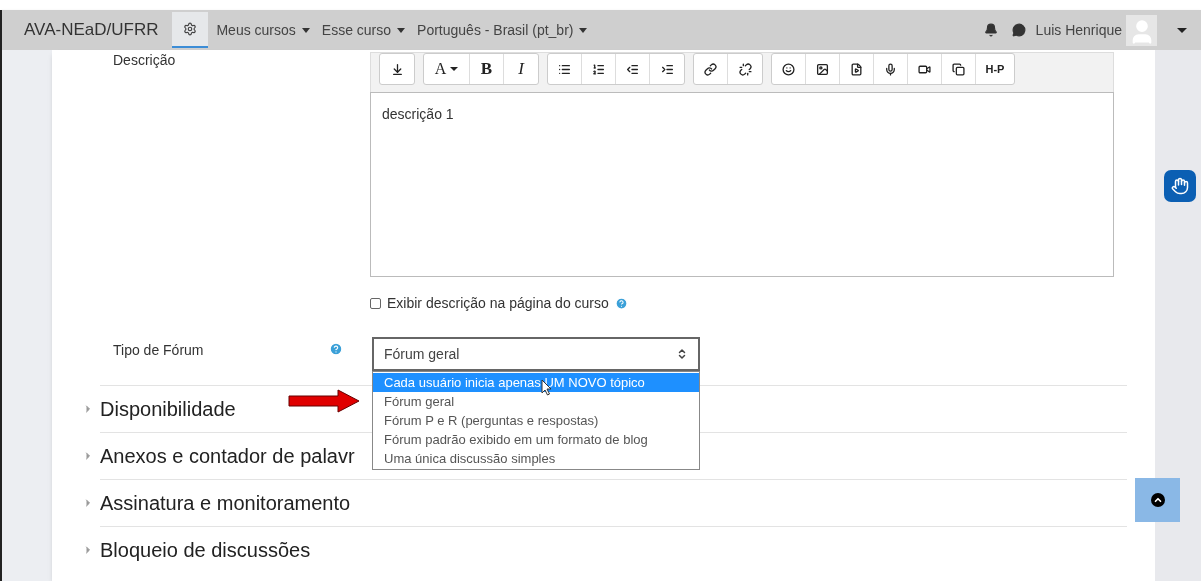  I want to click on dropdown-option: Fórum P e R (perguntas e respostas), so click(536, 420).